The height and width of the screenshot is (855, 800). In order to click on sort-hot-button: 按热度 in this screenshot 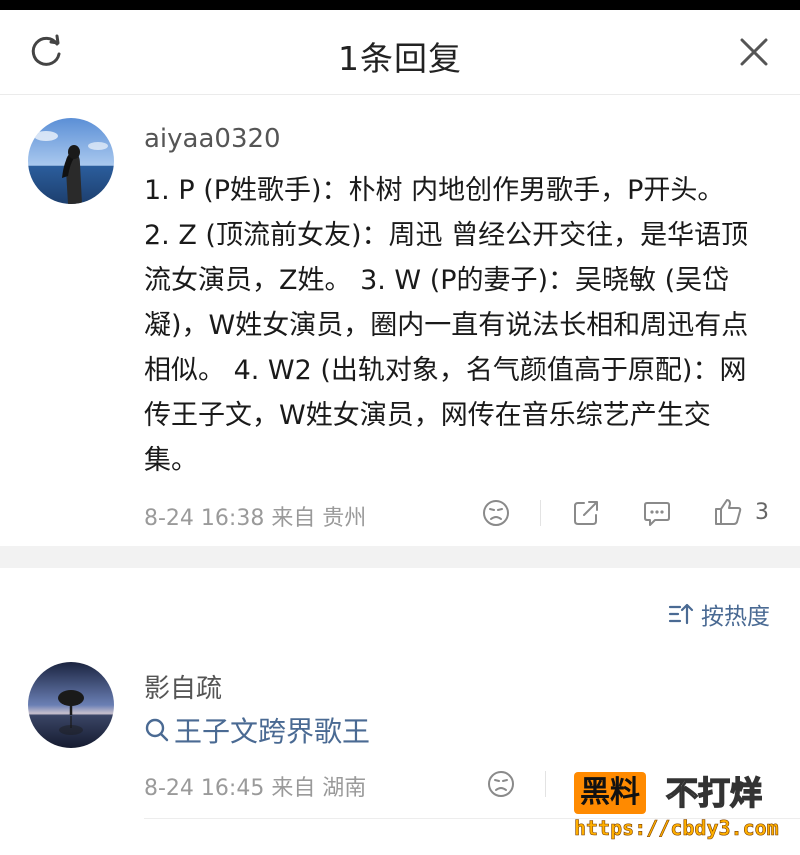, I will do `click(718, 614)`.